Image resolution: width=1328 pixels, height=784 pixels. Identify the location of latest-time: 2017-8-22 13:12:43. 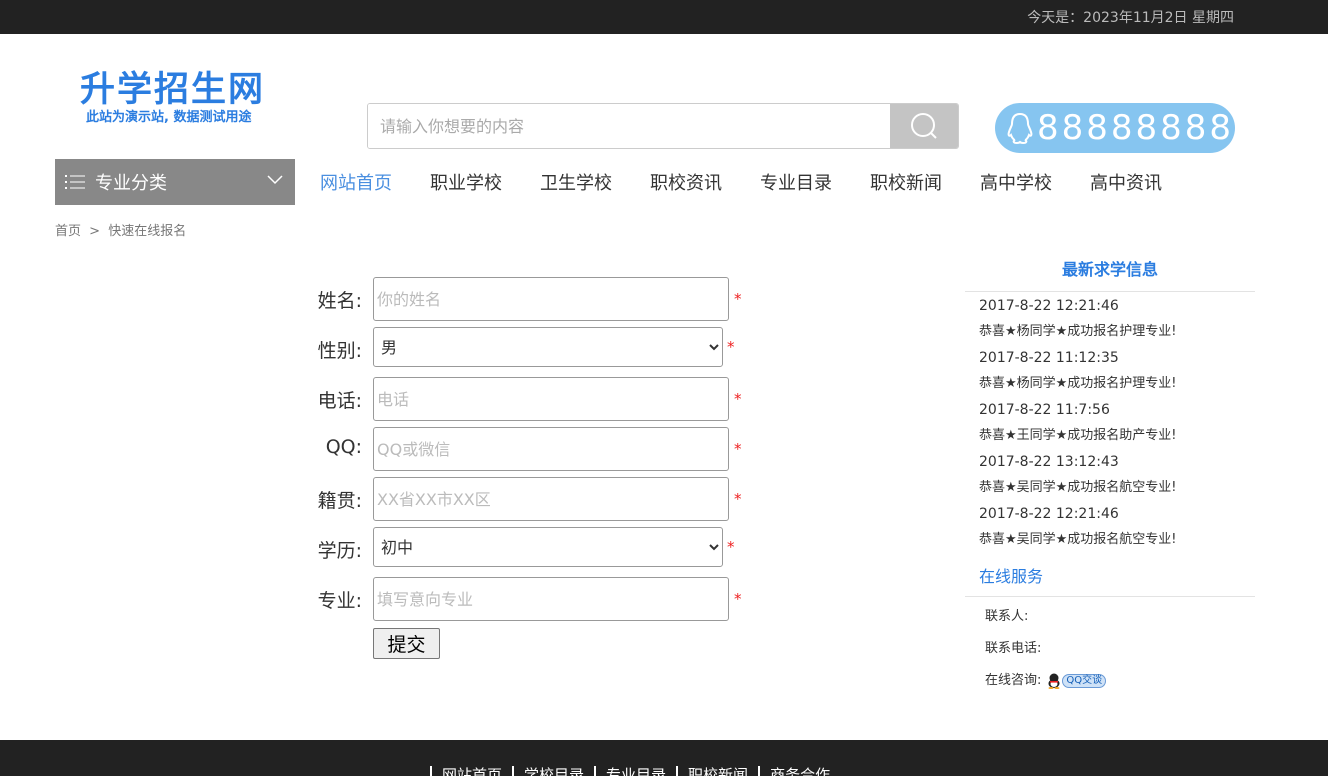
(1049, 462).